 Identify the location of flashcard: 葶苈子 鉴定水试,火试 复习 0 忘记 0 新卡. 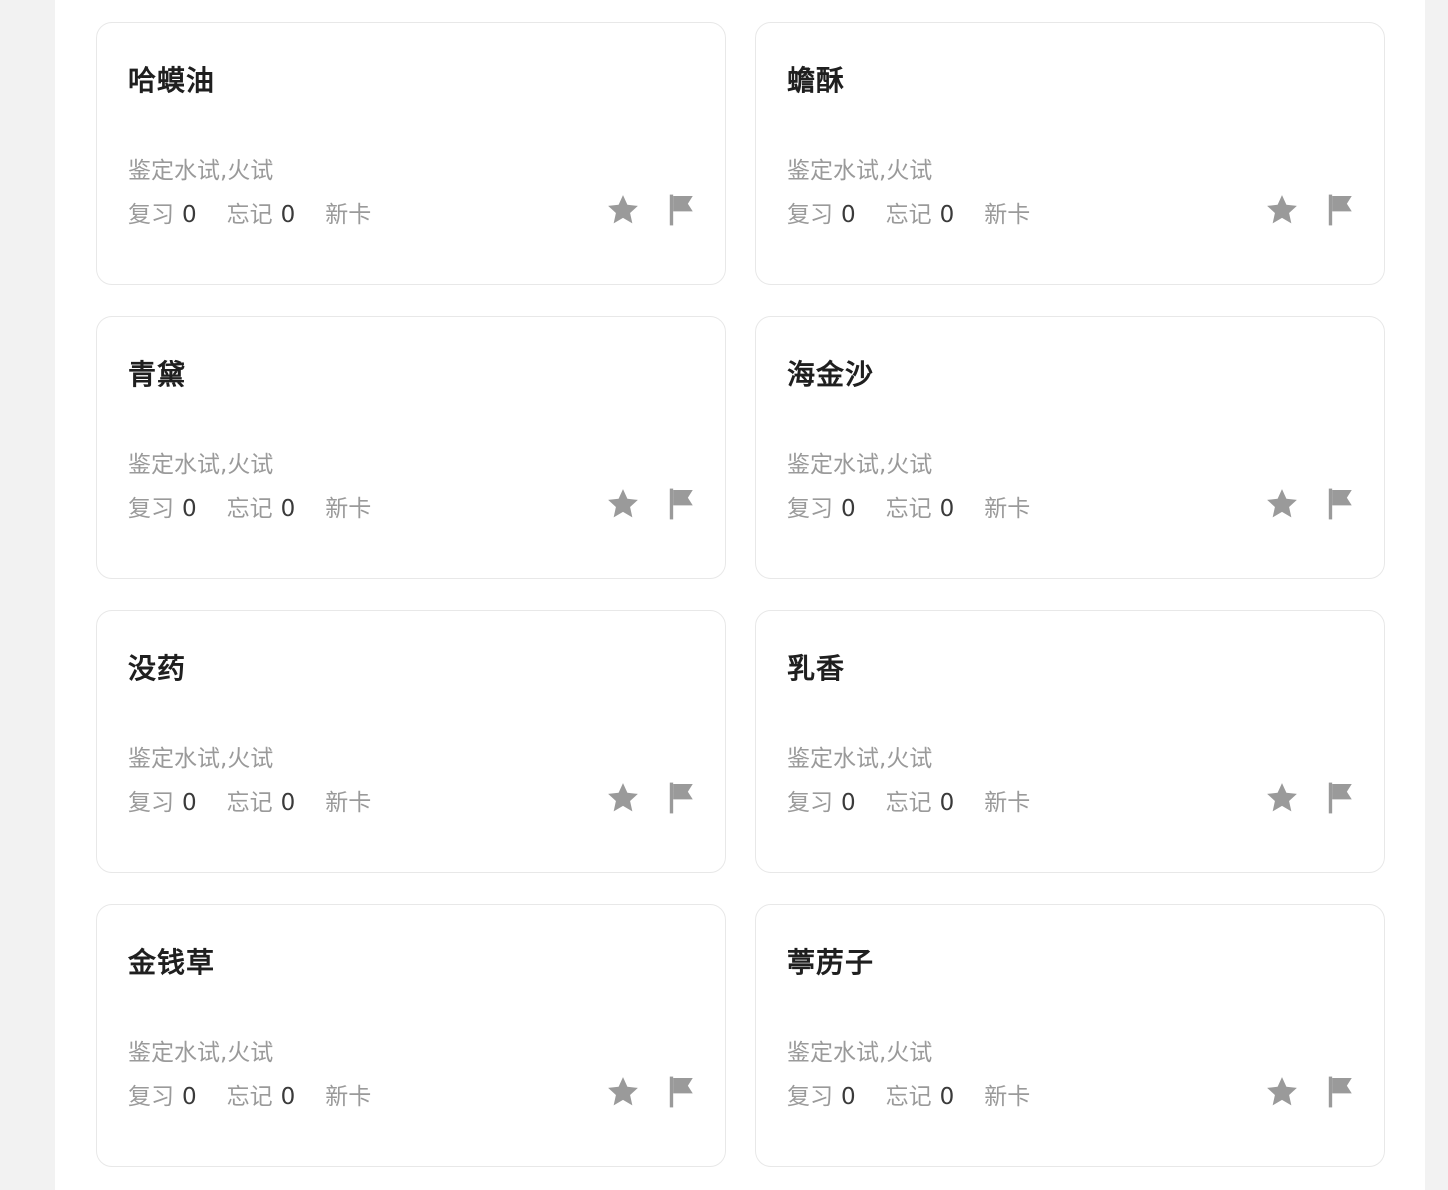
(1070, 1035).